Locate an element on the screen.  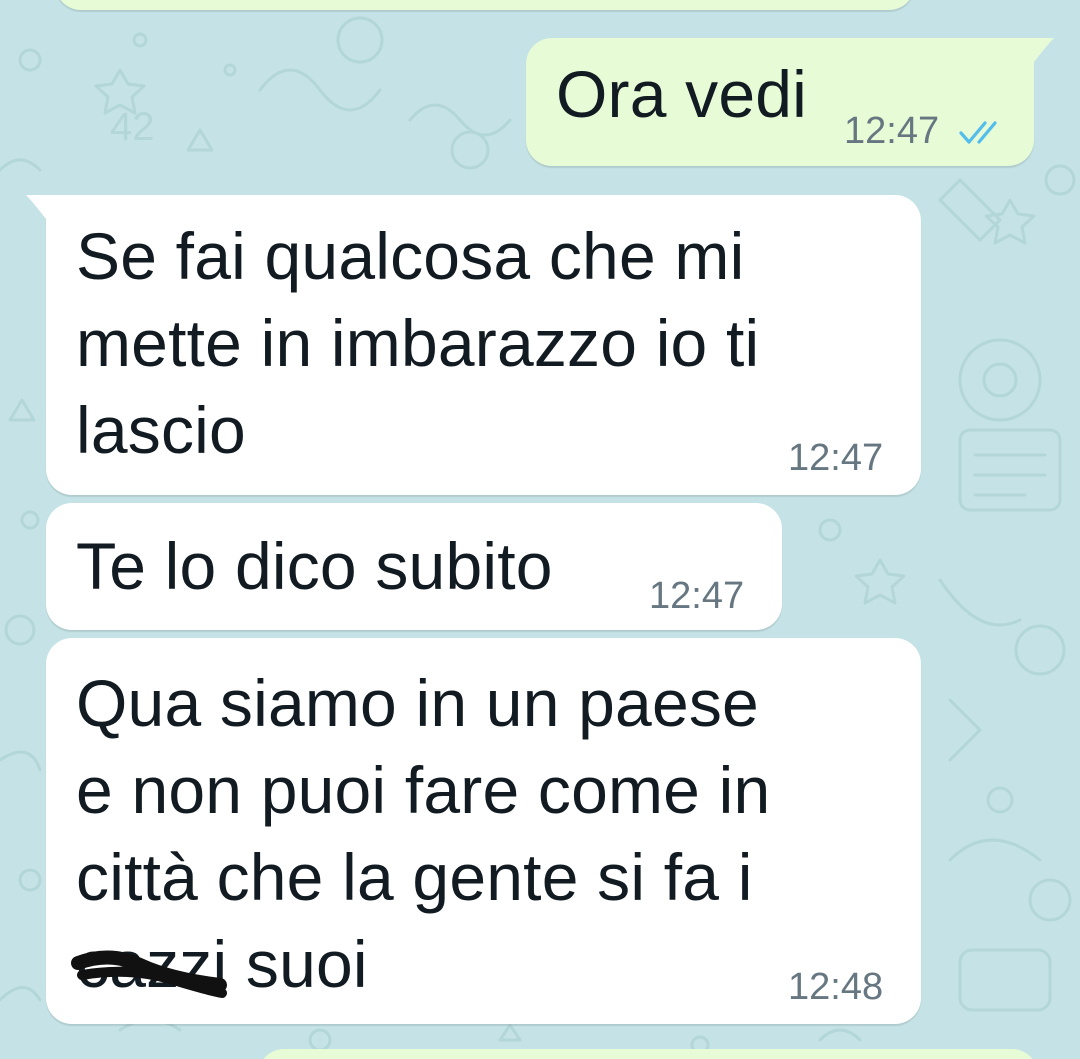
message-timestamp: 12:48 is located at coordinates (836, 987).